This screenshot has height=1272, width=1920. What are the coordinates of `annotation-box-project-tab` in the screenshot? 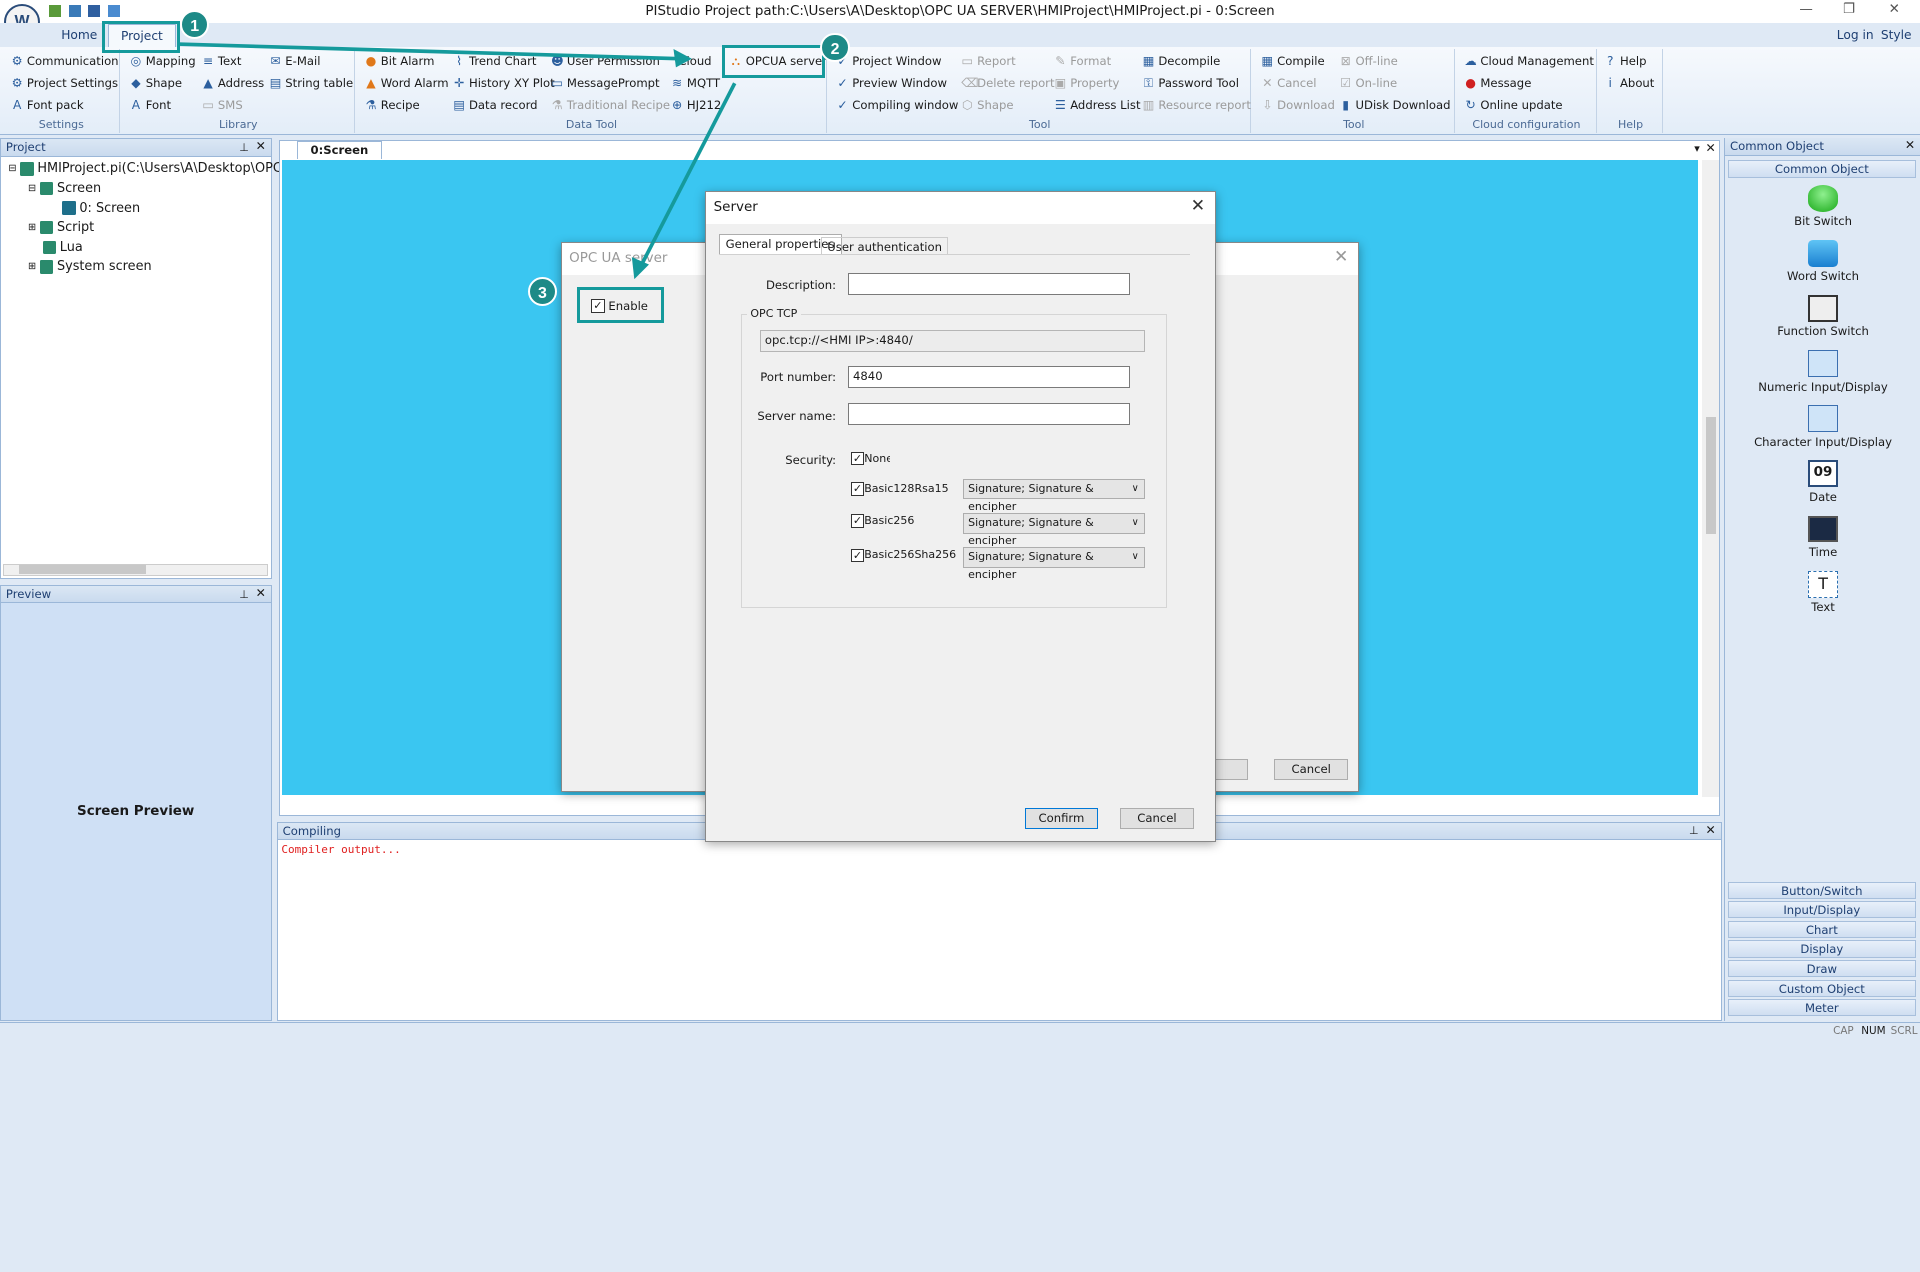 It's located at (140, 36).